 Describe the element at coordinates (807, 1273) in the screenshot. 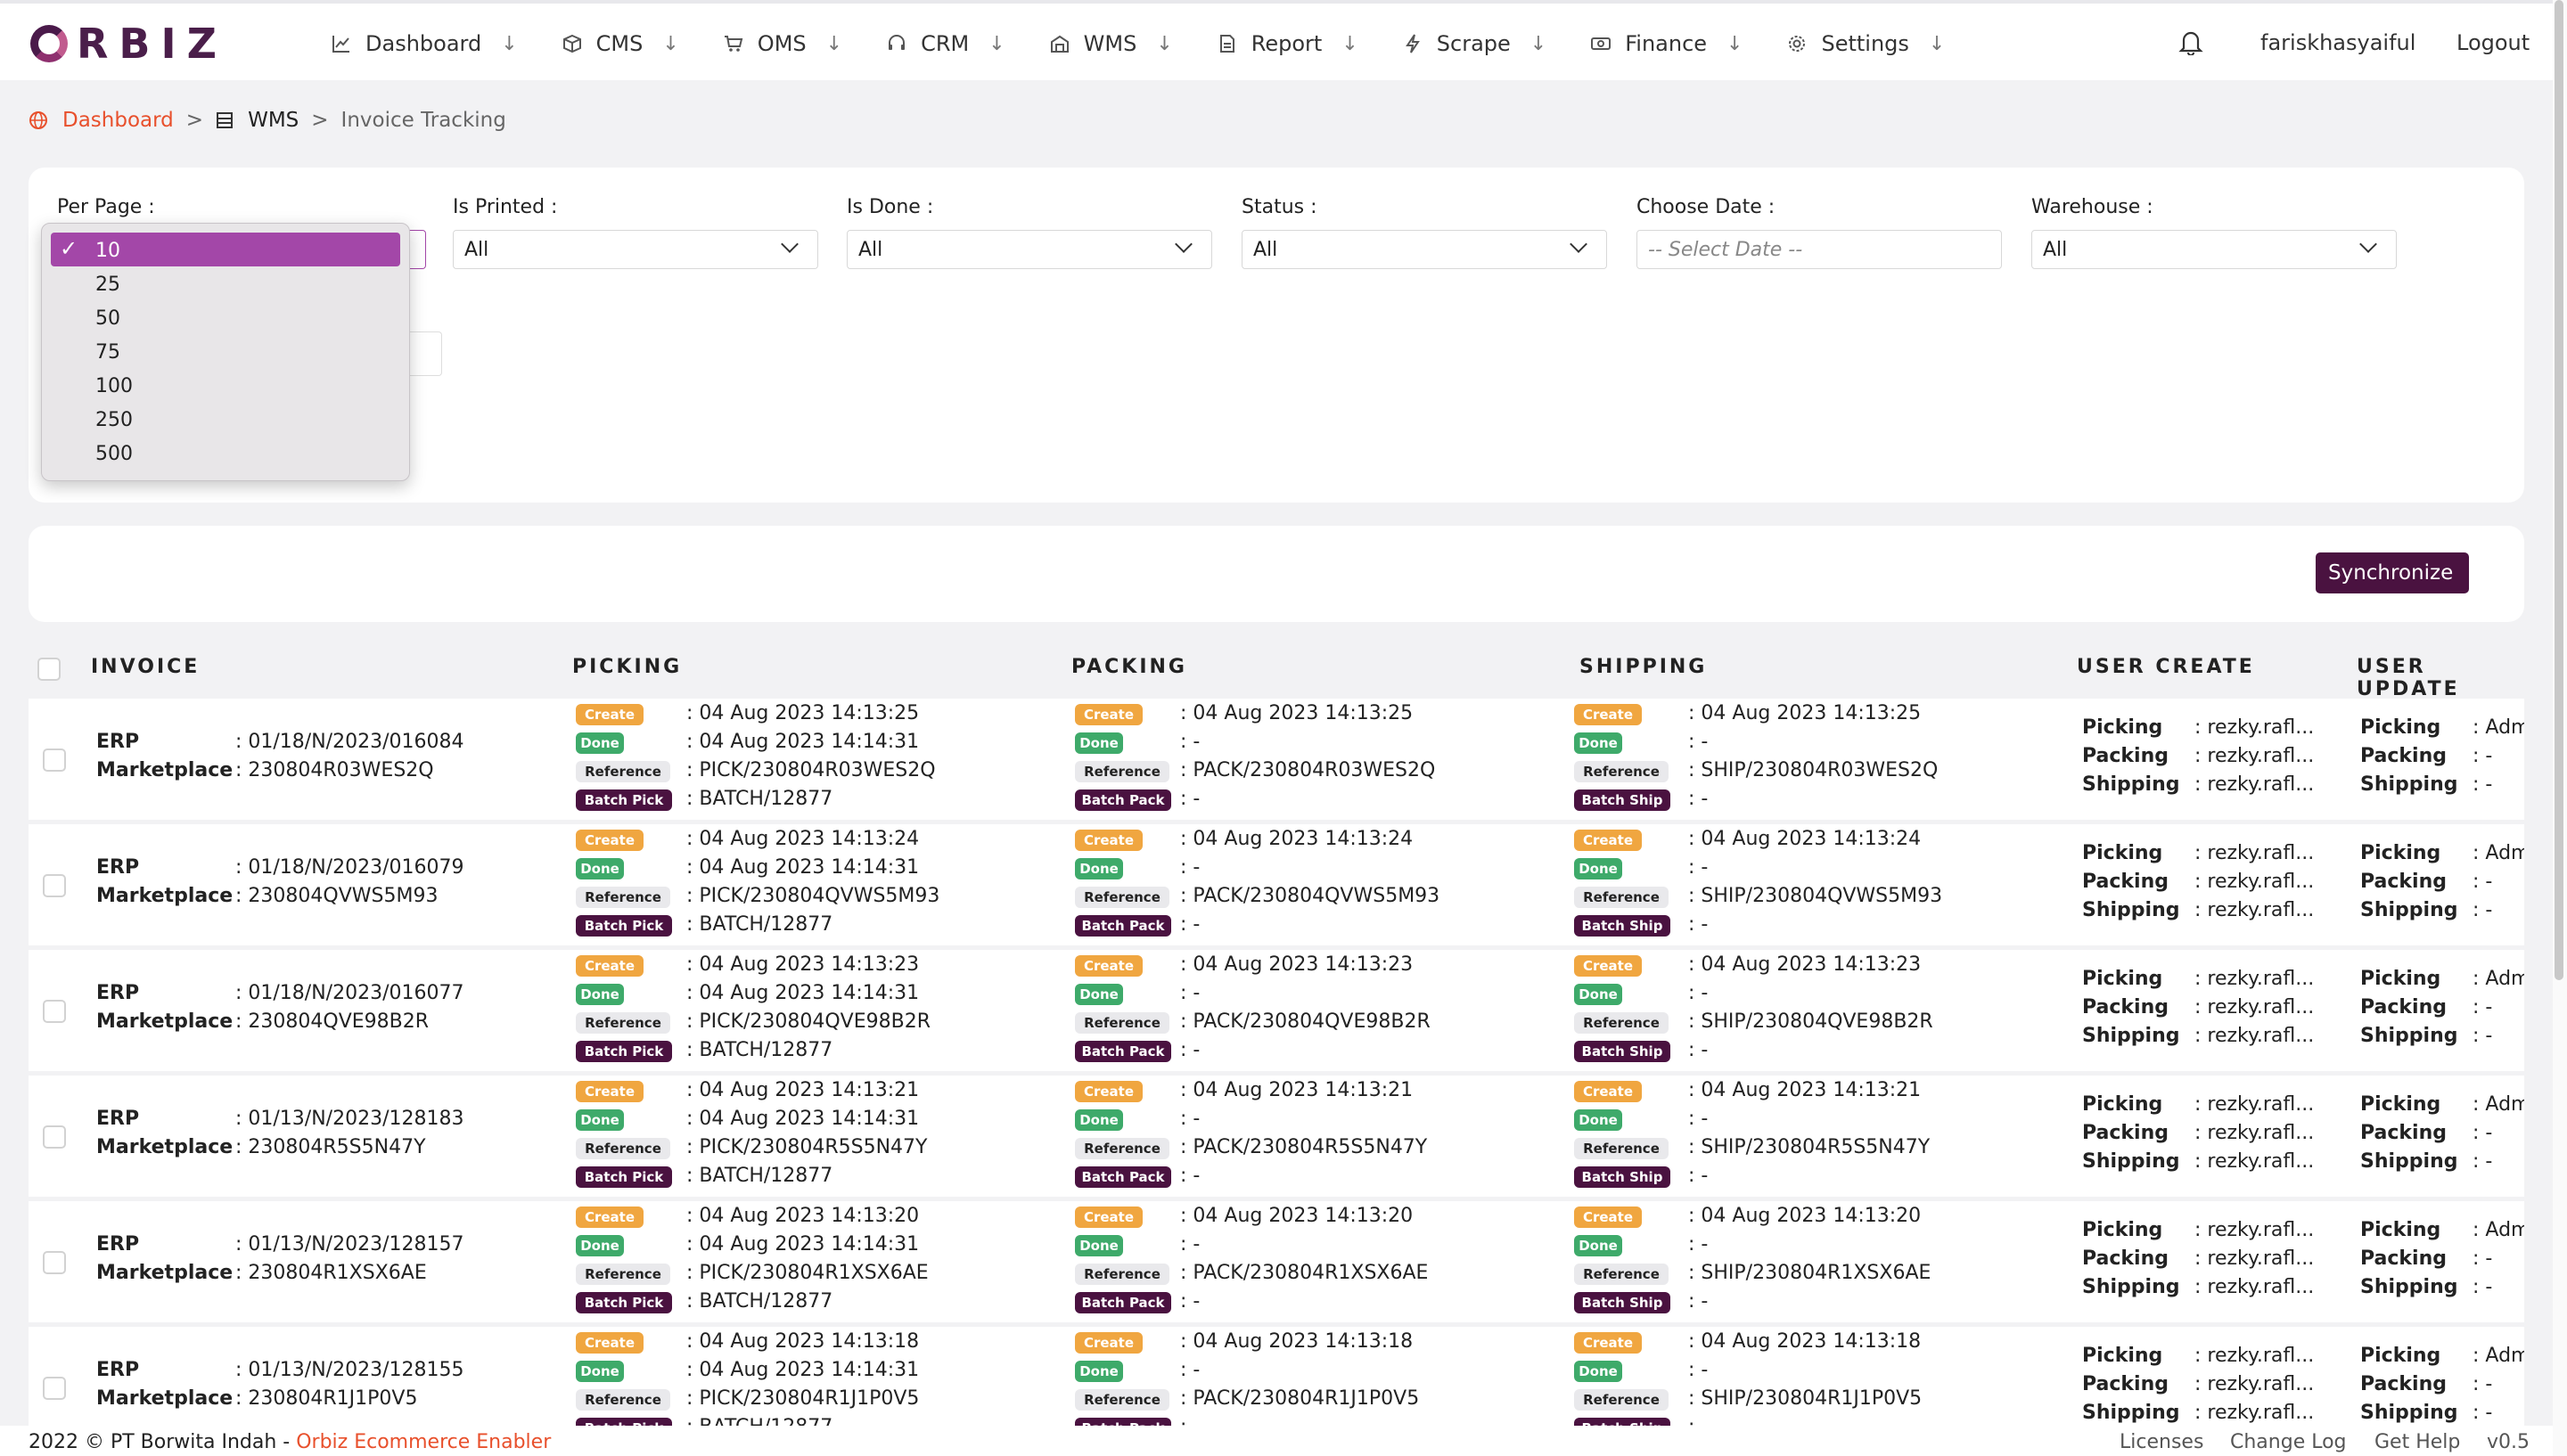

I see `picking-reference-value: : PICK/230804R1XSX6AE` at that location.